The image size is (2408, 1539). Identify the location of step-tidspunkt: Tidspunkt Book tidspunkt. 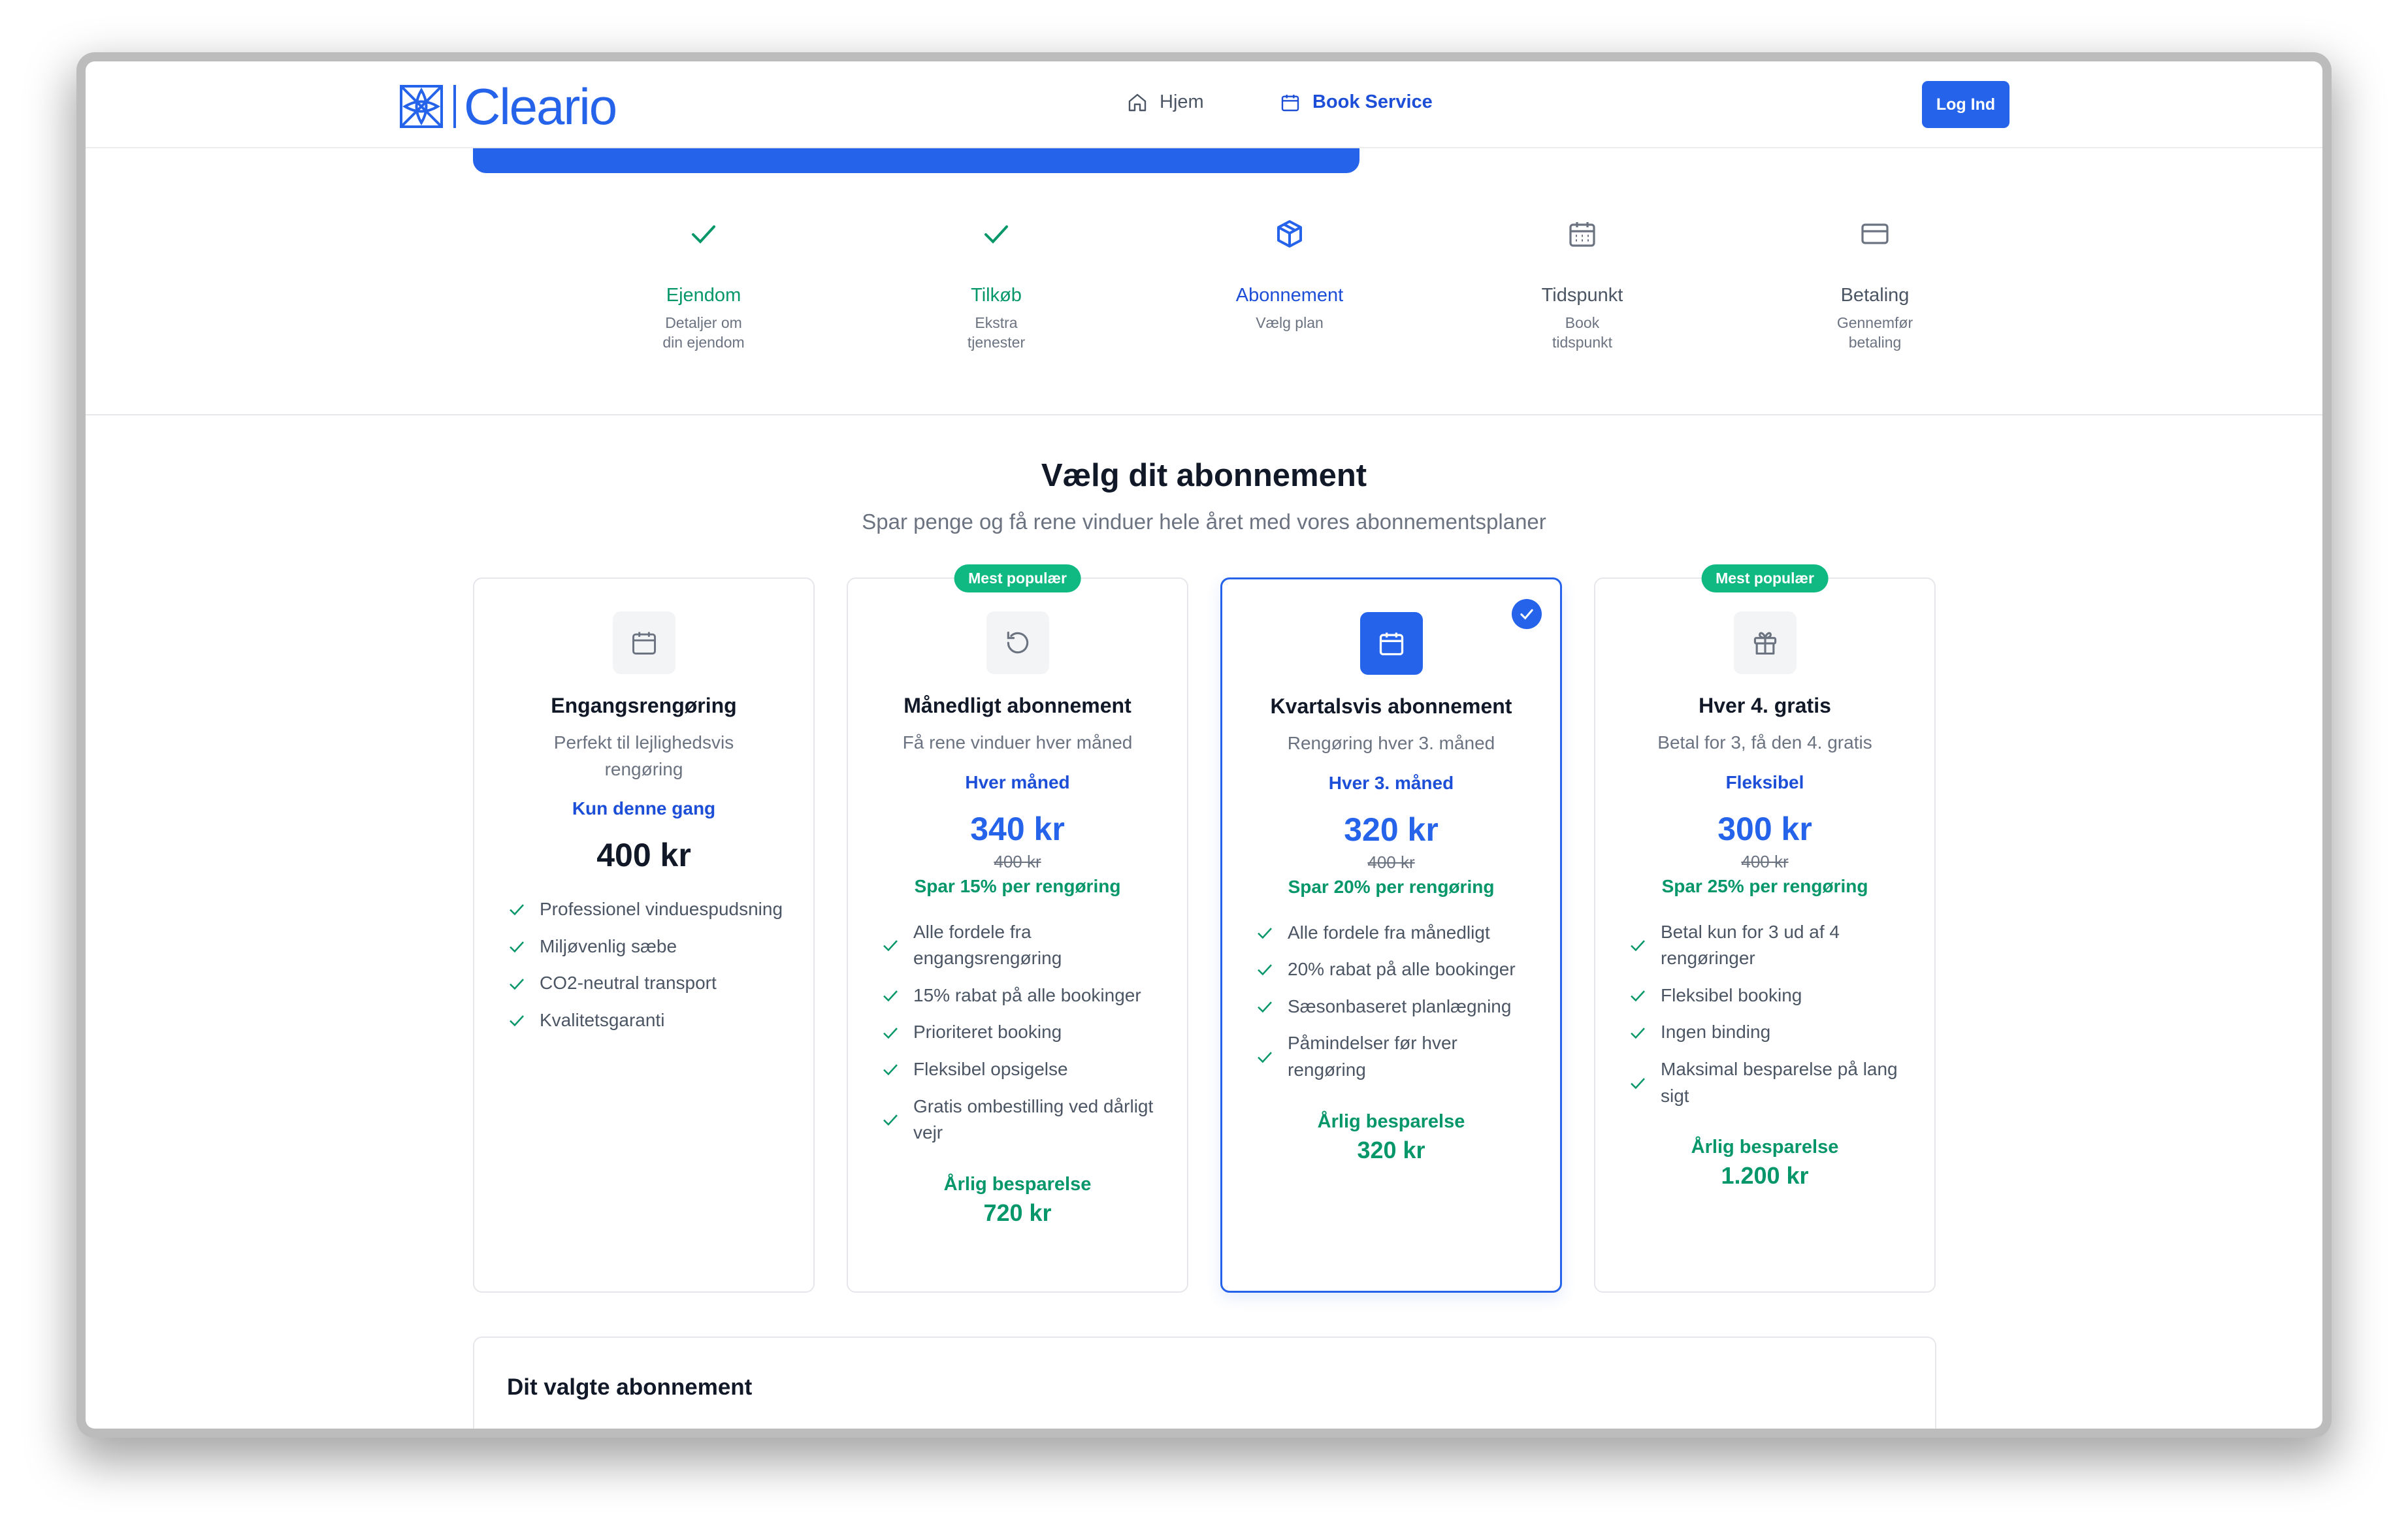
(1582, 285).